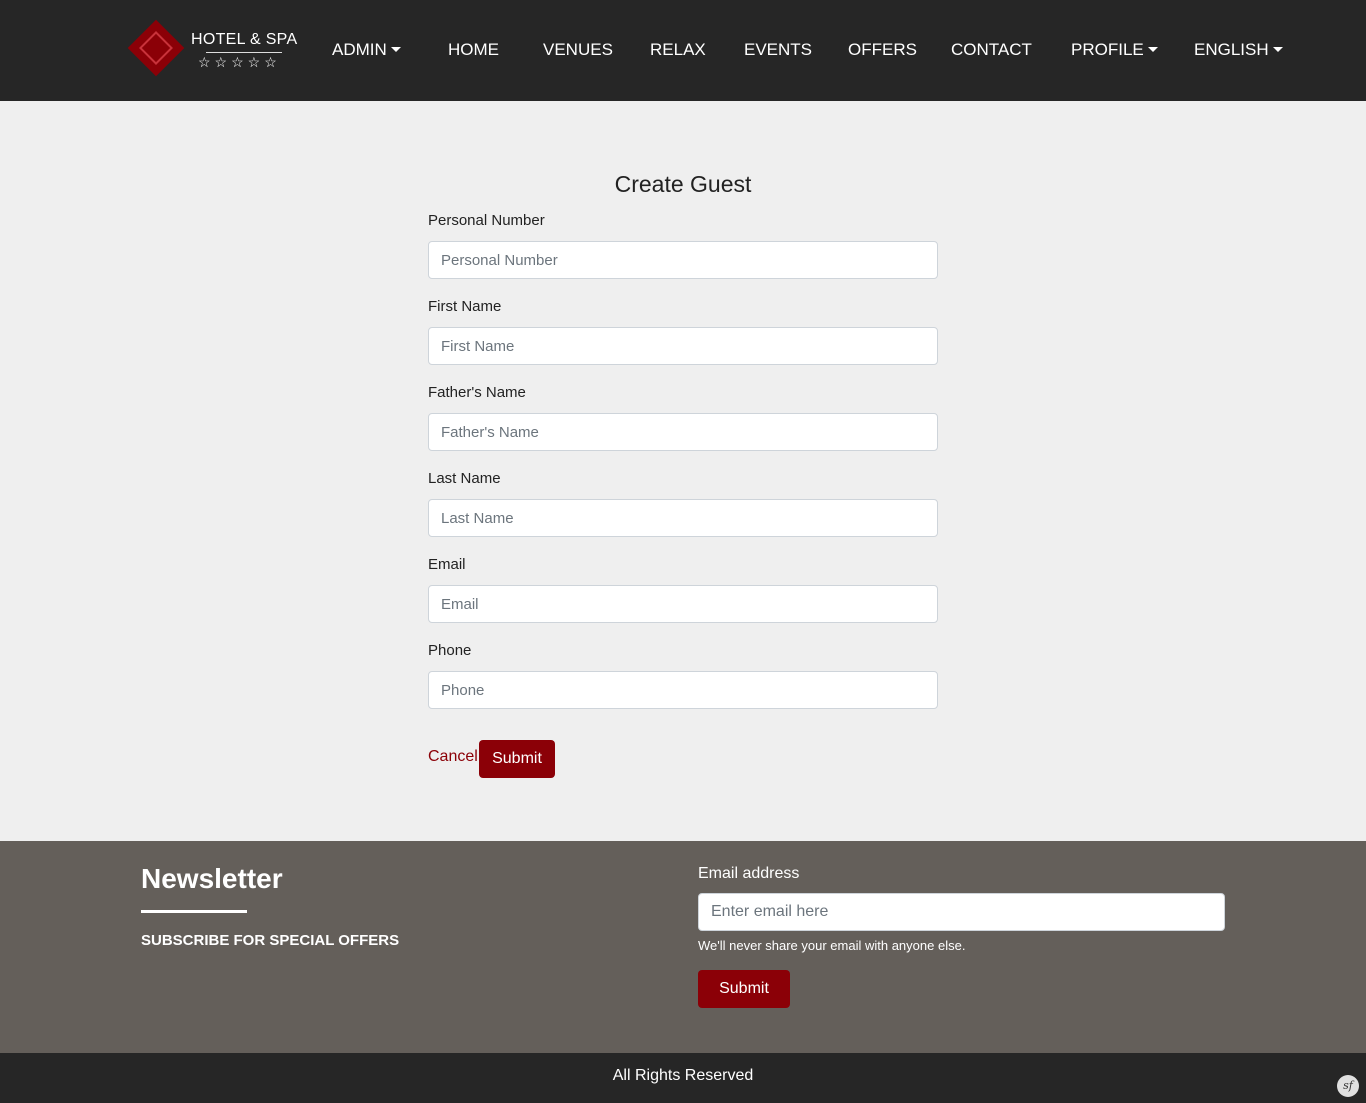 The image size is (1366, 1103). I want to click on nav-item-language: ENGLISH, so click(1238, 50).